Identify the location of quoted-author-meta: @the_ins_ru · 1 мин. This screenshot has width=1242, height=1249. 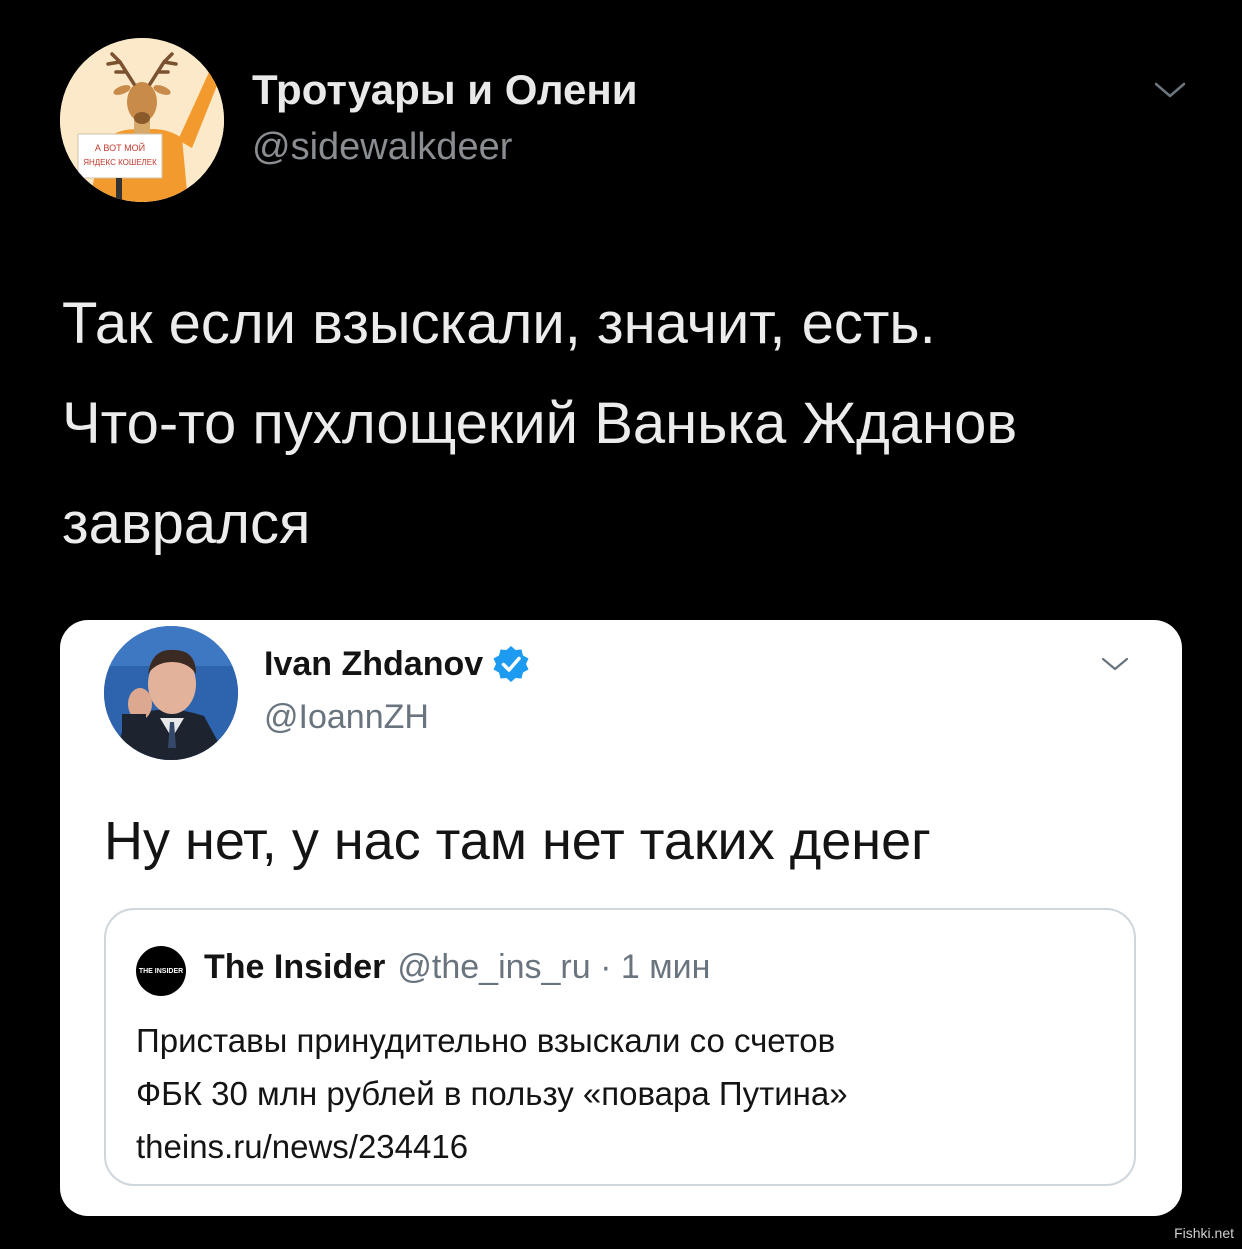
(554, 967).